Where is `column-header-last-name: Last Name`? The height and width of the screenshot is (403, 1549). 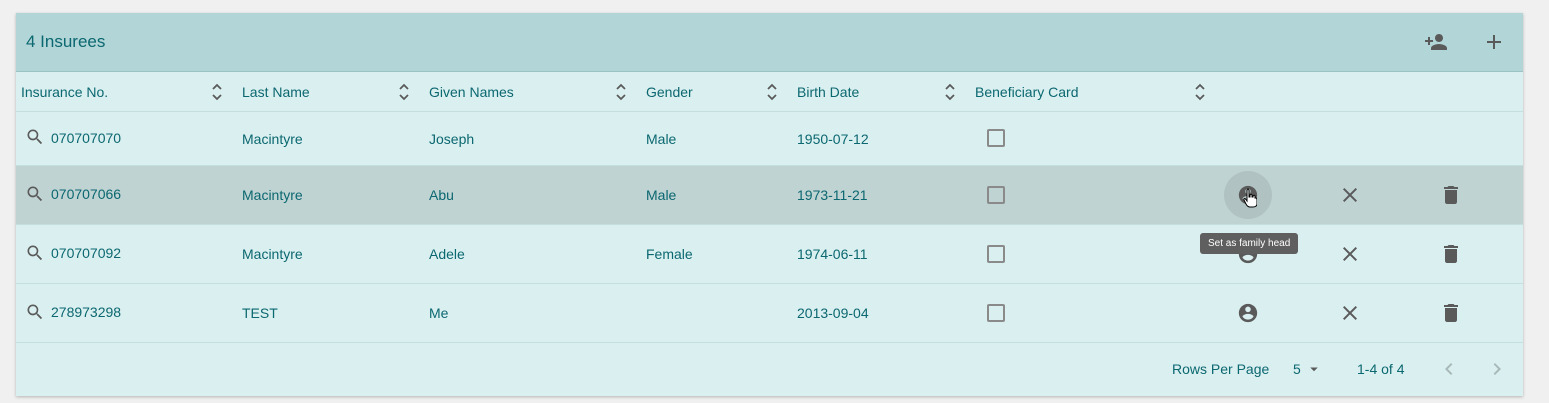 column-header-last-name: Last Name is located at coordinates (276, 92).